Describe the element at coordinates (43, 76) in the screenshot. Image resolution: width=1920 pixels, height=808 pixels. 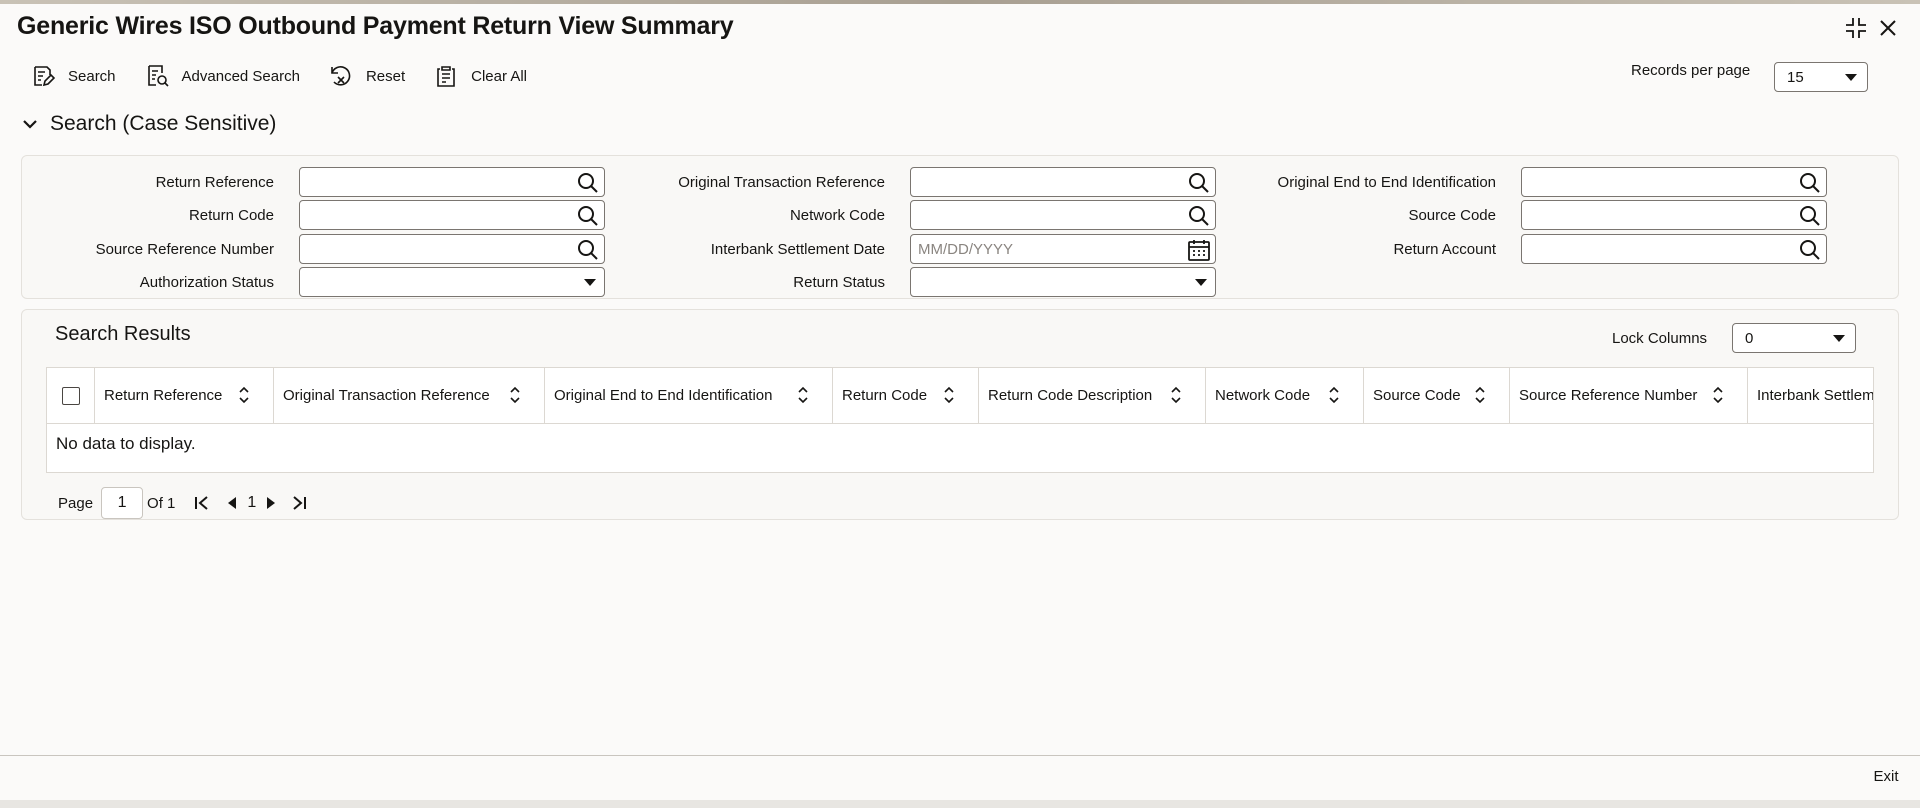
I see `search-form-icon` at that location.